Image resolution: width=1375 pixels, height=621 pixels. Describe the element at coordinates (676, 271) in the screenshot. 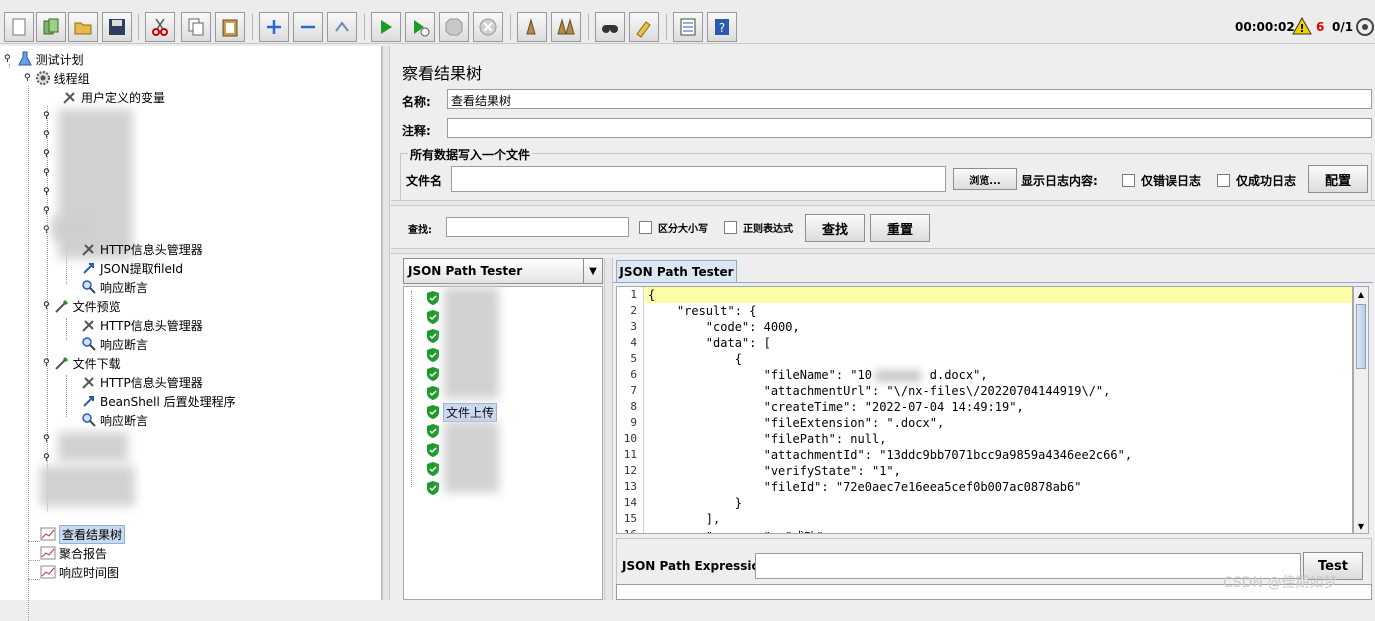

I see `tab-json-path-tester: JSON Path Tester` at that location.